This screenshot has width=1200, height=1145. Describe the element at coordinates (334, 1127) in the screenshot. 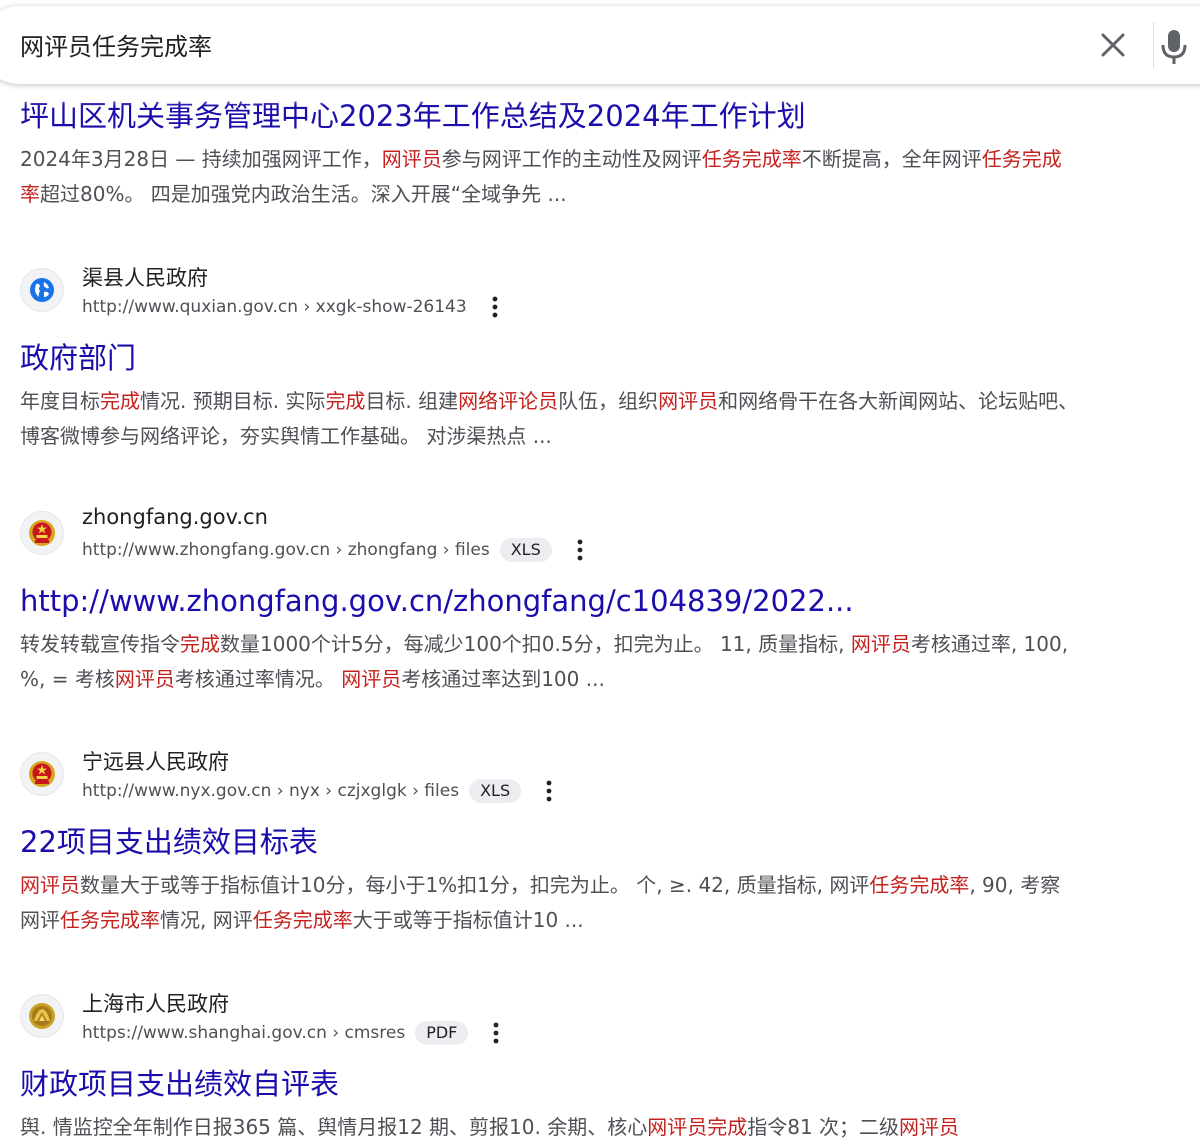

I see `snippet-text: 舆. 情监控全年制作日报365 篇、舆情月报12 期、剪报10. 余期、核心` at that location.